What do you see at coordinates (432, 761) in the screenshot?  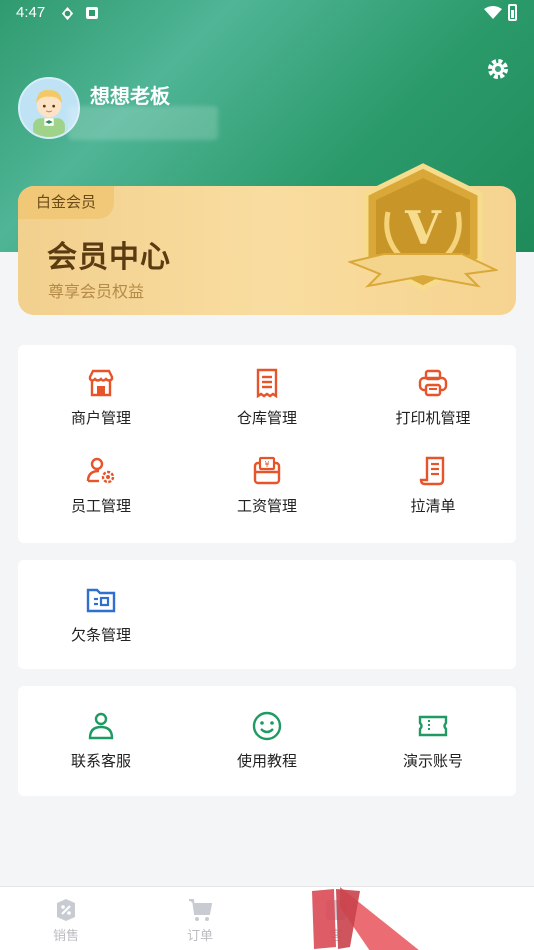 I see `item-label: 演示账号` at bounding box center [432, 761].